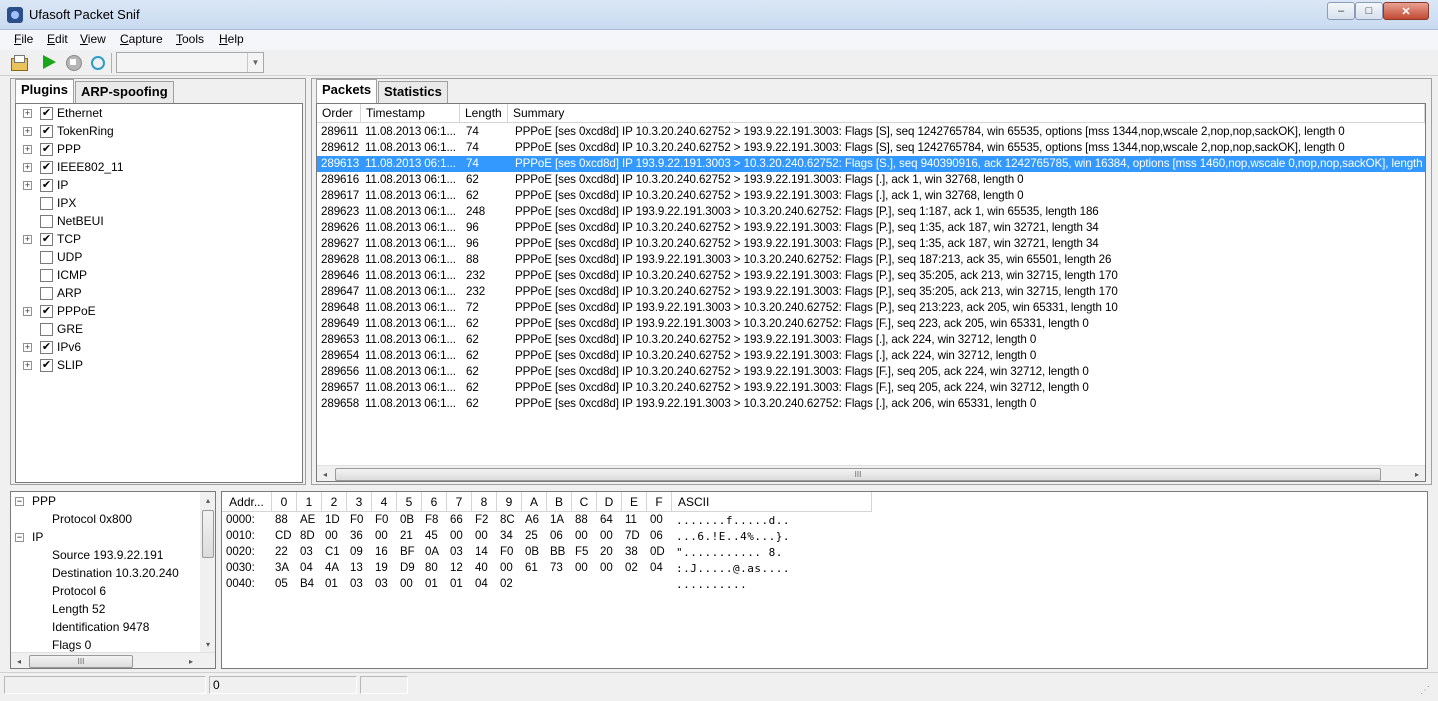 The height and width of the screenshot is (701, 1438). I want to click on hex-header-column: B, so click(559, 502).